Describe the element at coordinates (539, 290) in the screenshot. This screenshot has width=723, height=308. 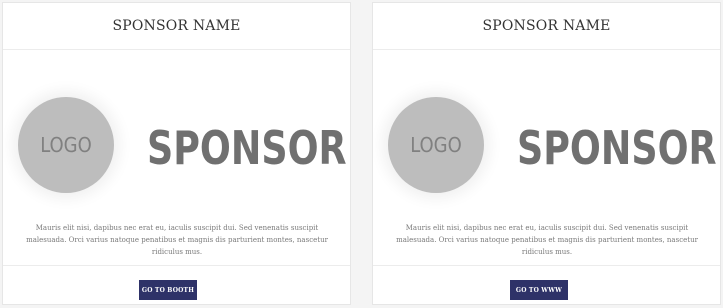
I see `go-to-www-button: GO TO WWW` at that location.